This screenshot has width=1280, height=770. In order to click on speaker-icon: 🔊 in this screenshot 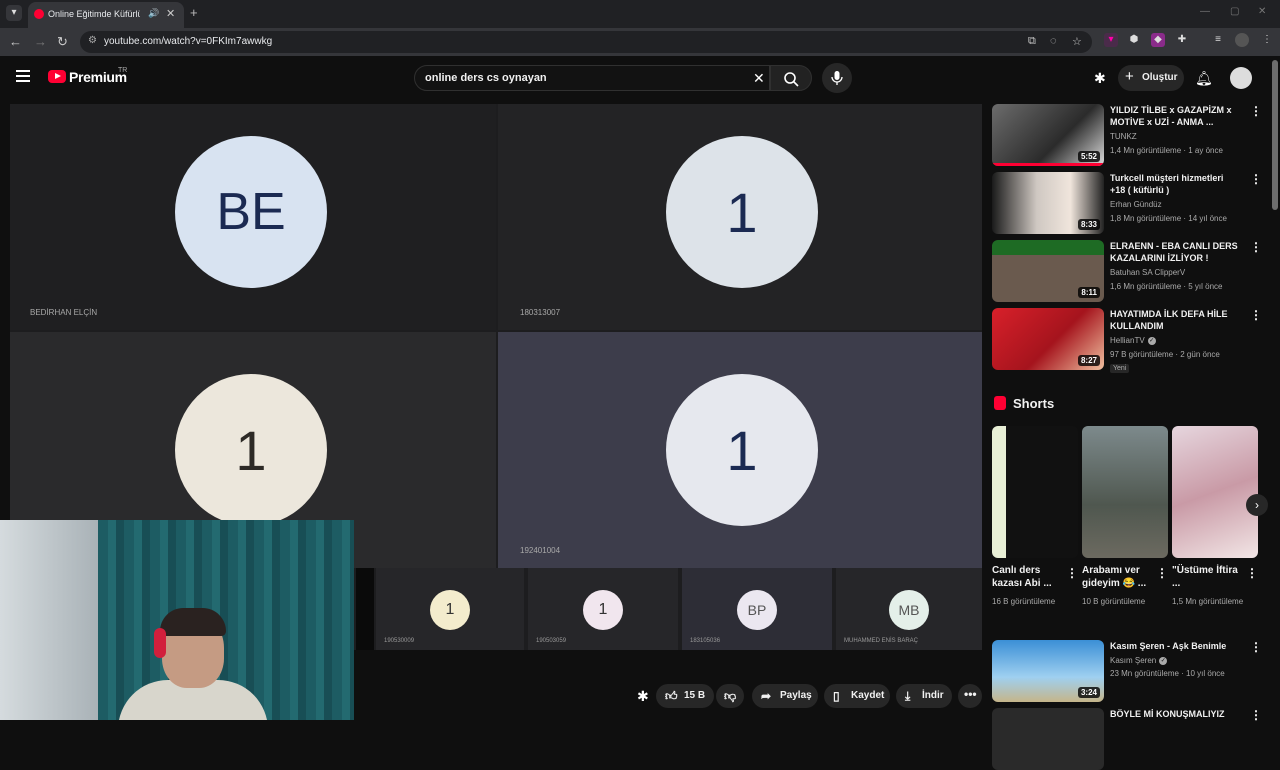, I will do `click(153, 13)`.